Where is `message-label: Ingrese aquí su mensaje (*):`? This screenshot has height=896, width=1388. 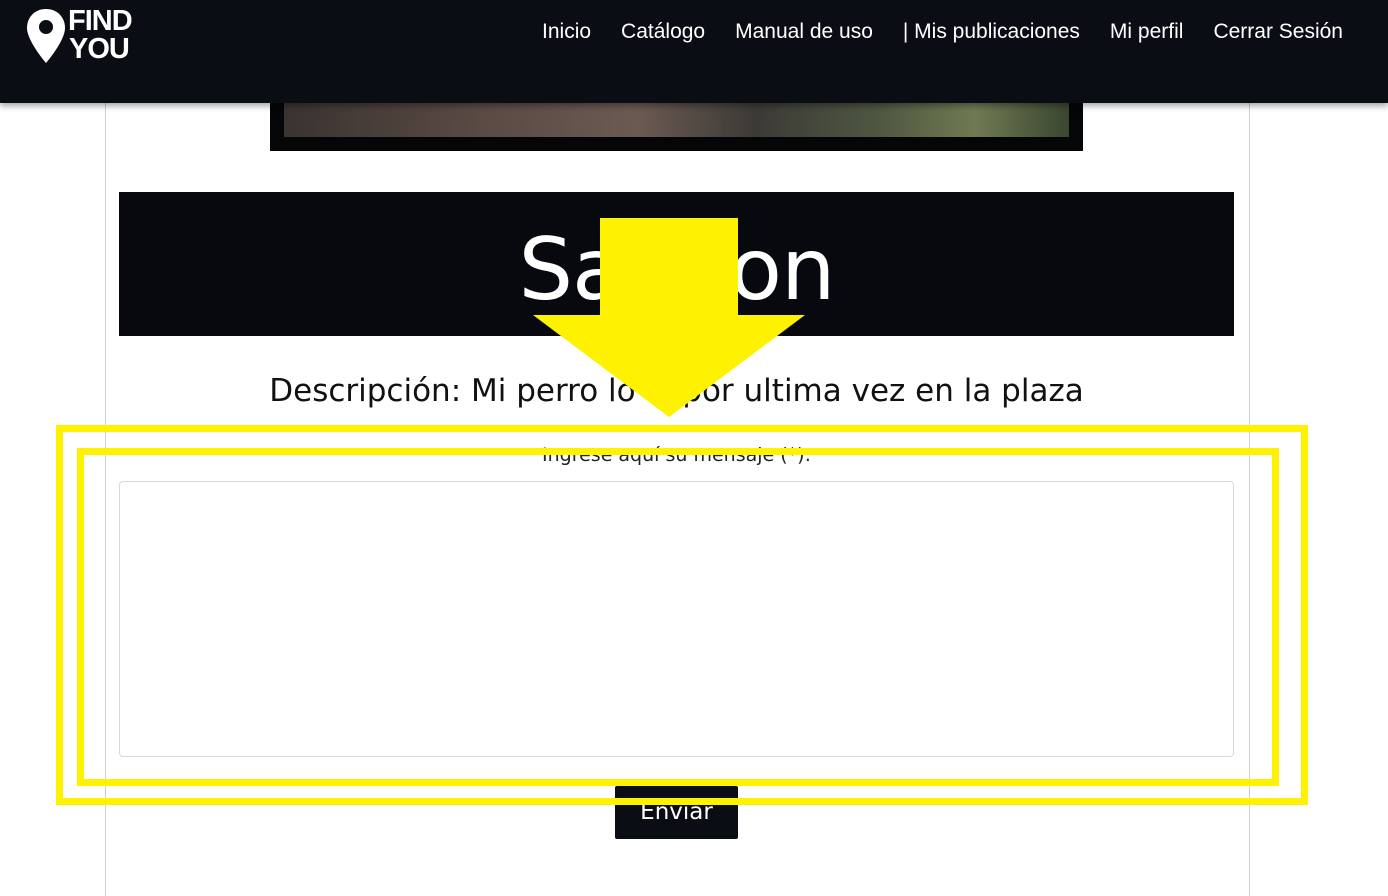 message-label: Ingrese aquí su mensaje (*): is located at coordinates (676, 455).